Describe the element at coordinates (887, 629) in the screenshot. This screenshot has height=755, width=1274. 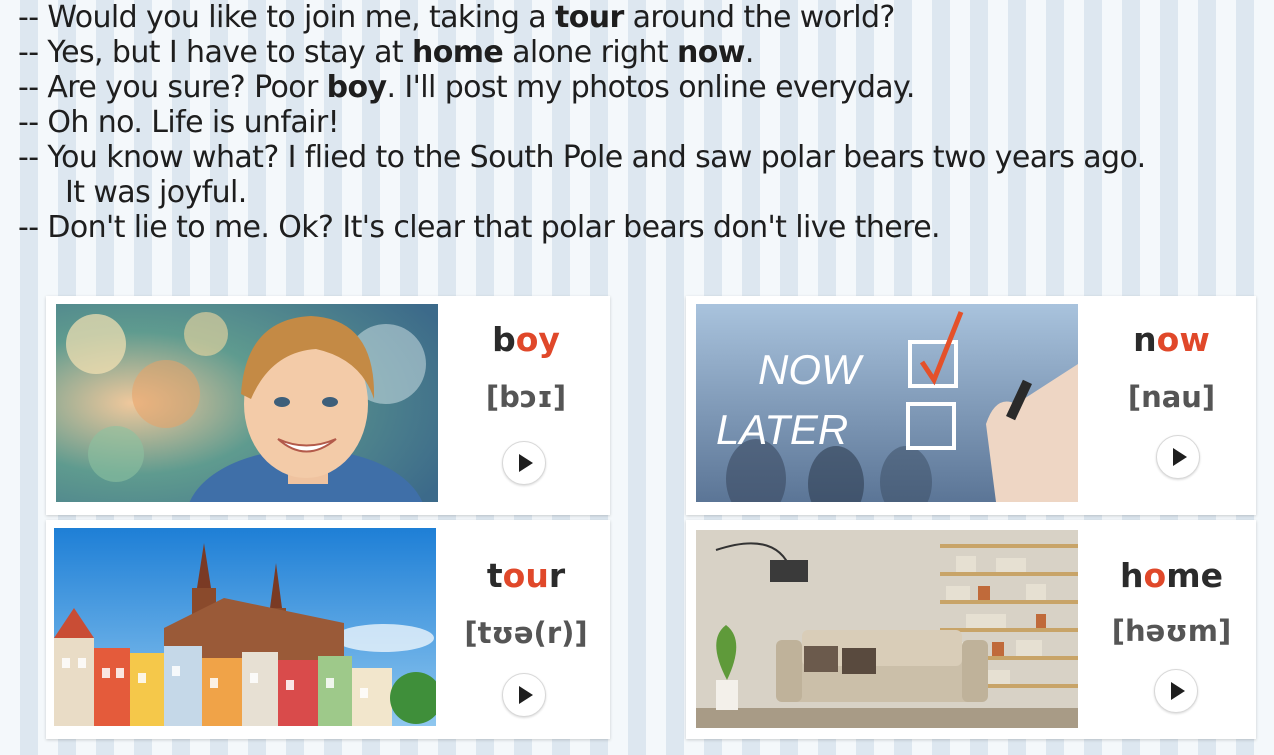
I see `living-room-photo` at that location.